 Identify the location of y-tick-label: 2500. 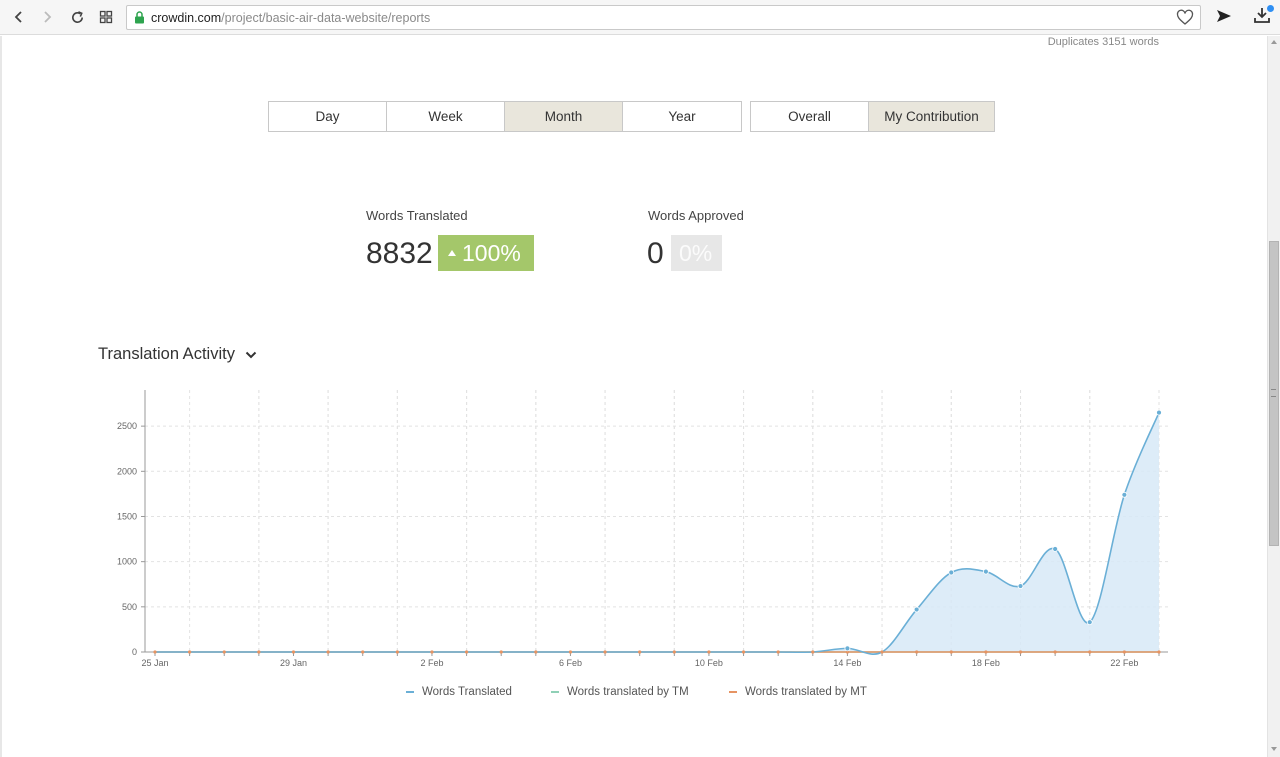
(127, 426).